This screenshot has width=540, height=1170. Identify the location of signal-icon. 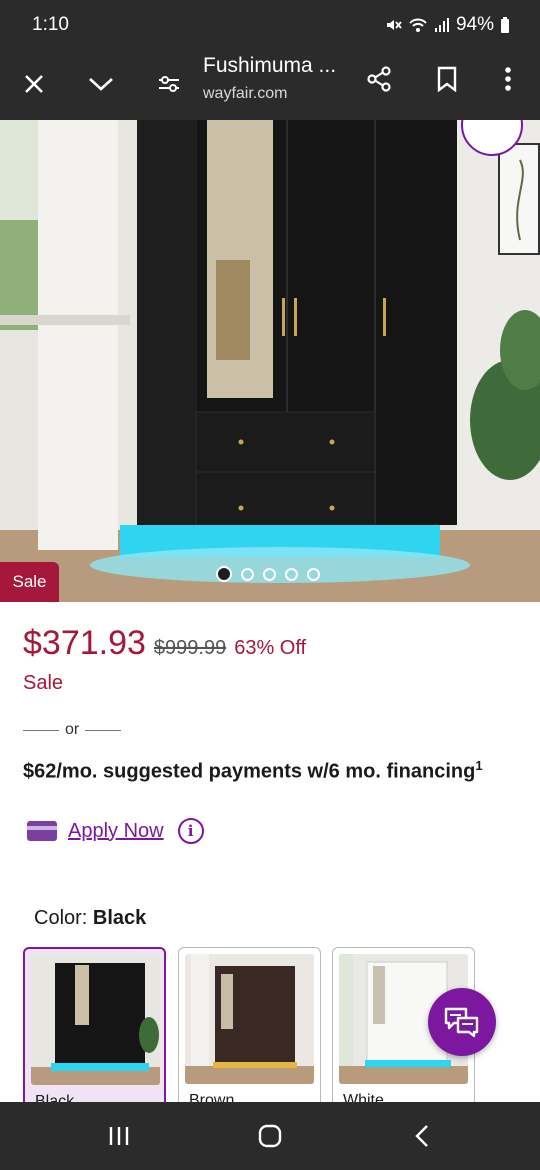
(442, 25).